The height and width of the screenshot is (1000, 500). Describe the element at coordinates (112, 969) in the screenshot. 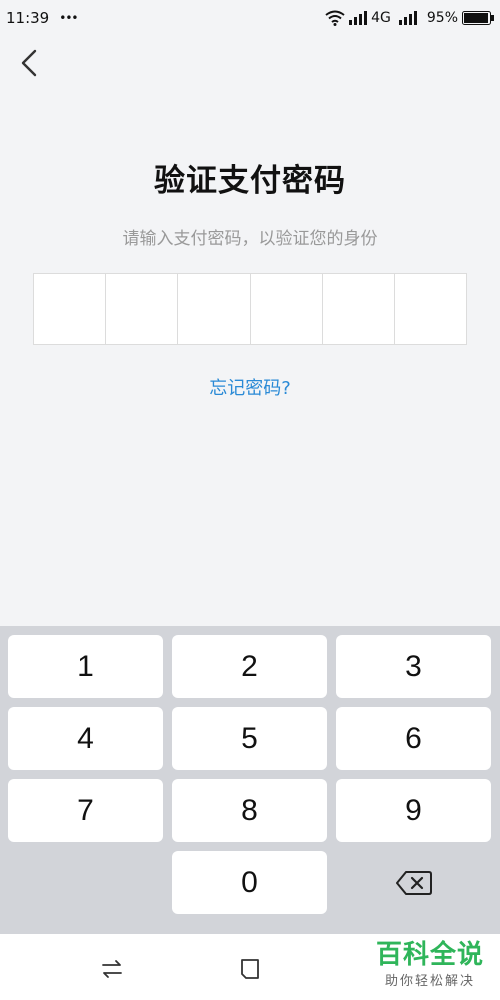

I see `switch-apps-icon` at that location.